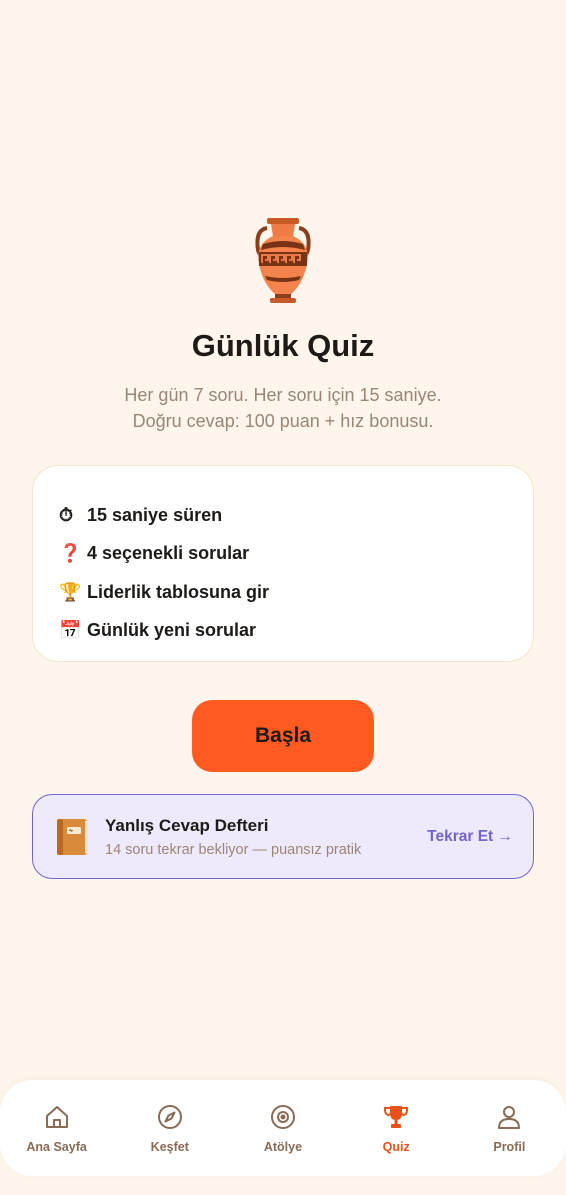 The width and height of the screenshot is (566, 1195). I want to click on nav-item-home: Ana Sayfa, so click(57, 1128).